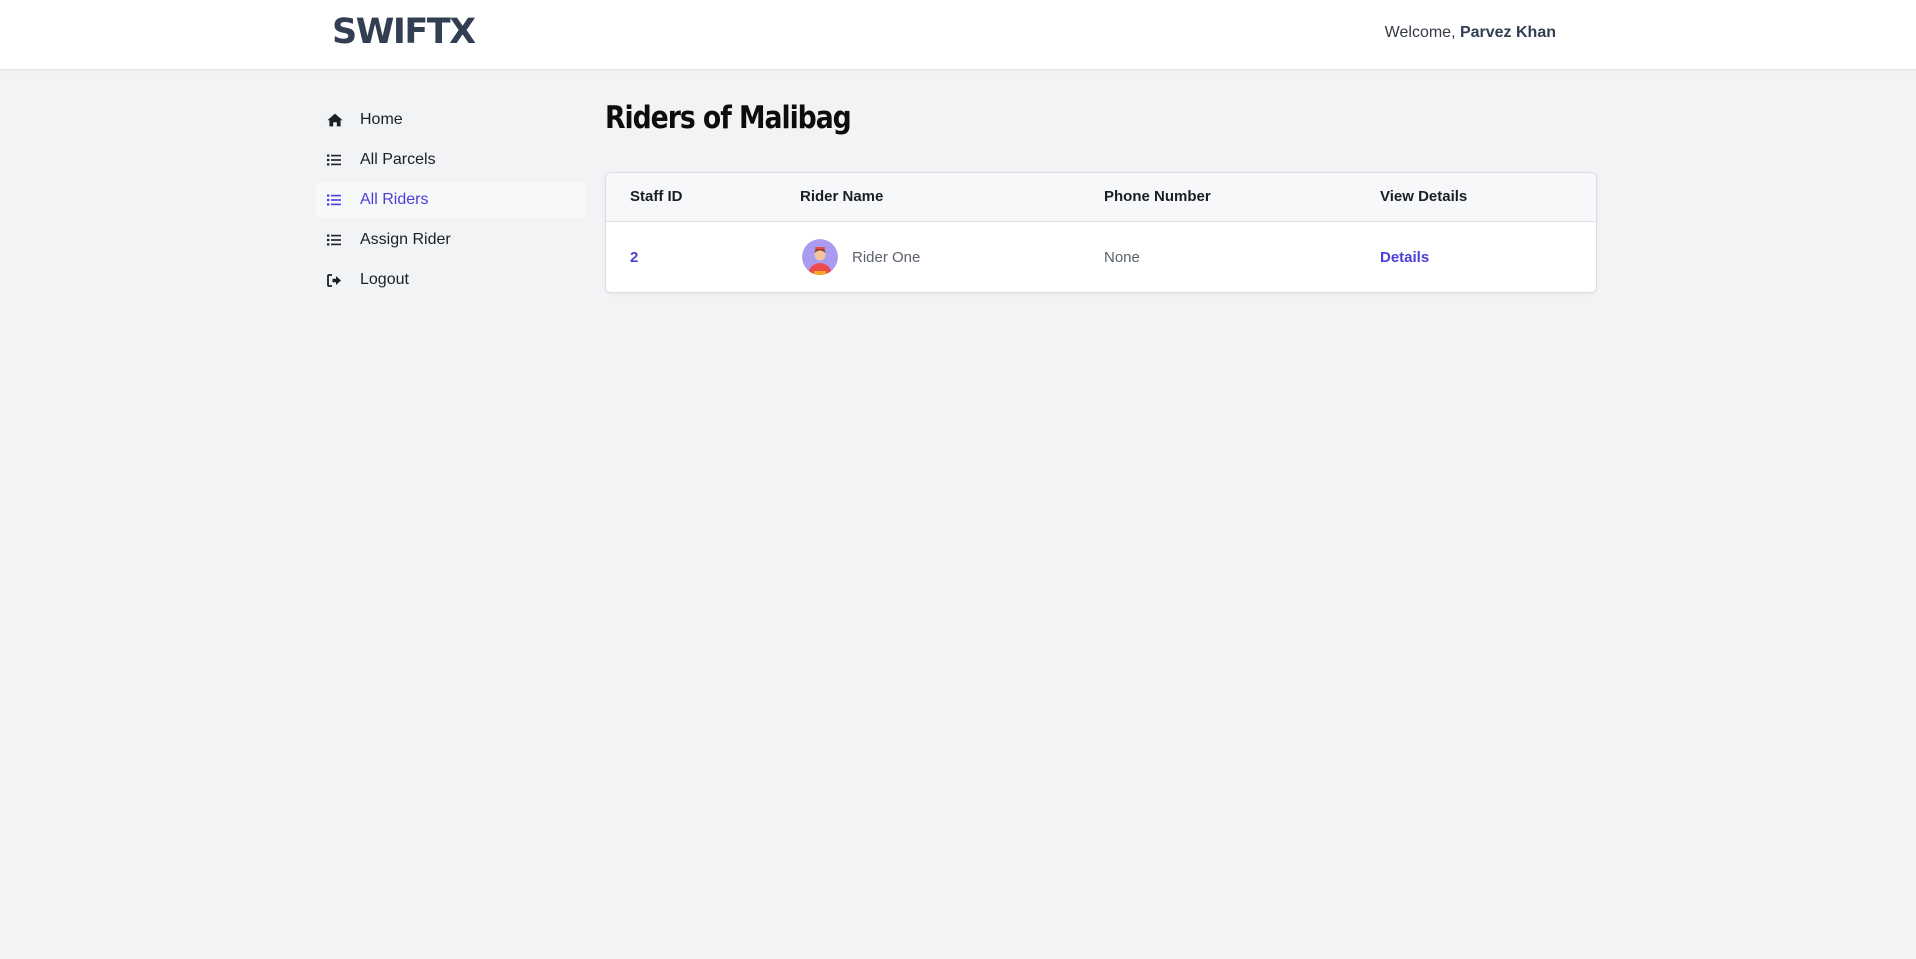 The width and height of the screenshot is (1916, 959). I want to click on user-name: Parvez Khan, so click(1507, 32).